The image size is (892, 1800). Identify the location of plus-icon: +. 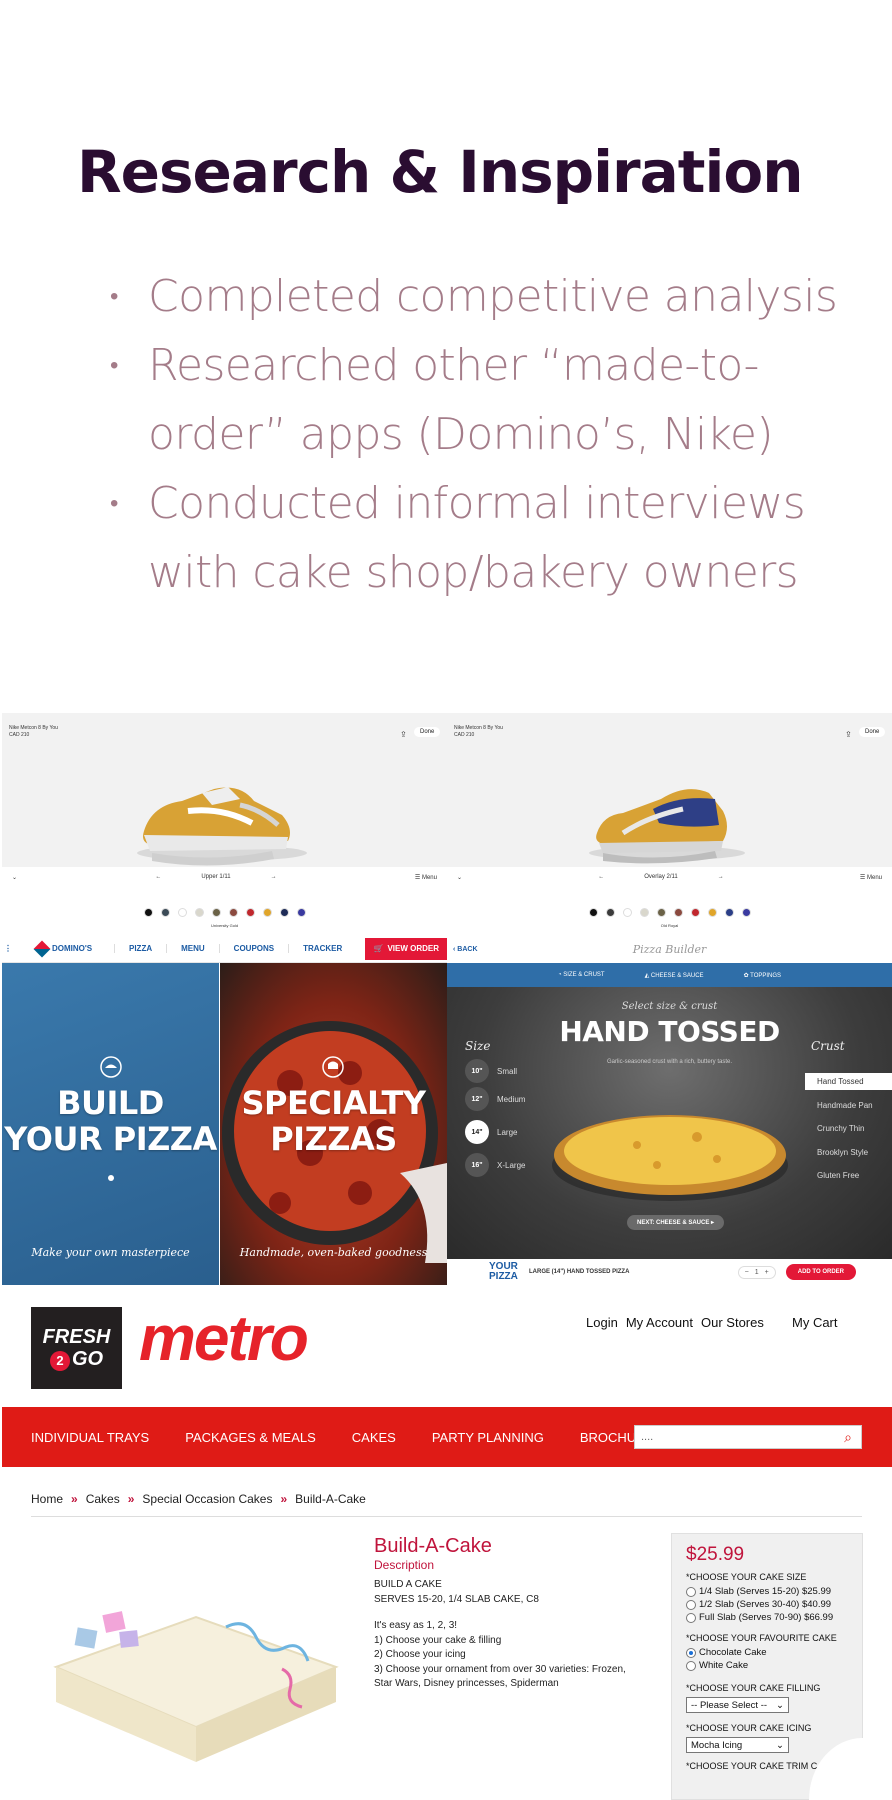
(767, 1272).